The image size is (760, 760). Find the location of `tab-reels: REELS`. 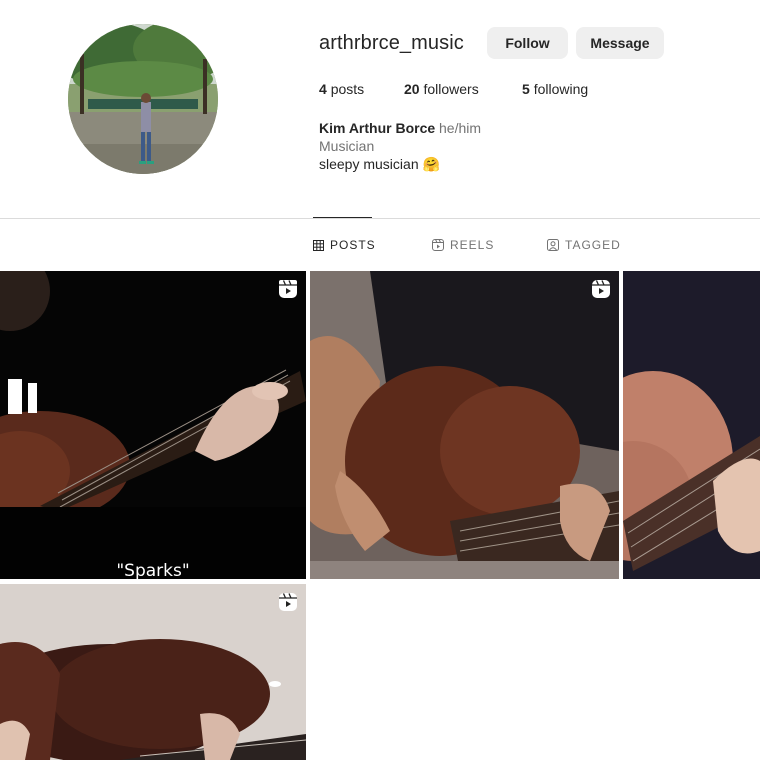

tab-reels: REELS is located at coordinates (463, 245).